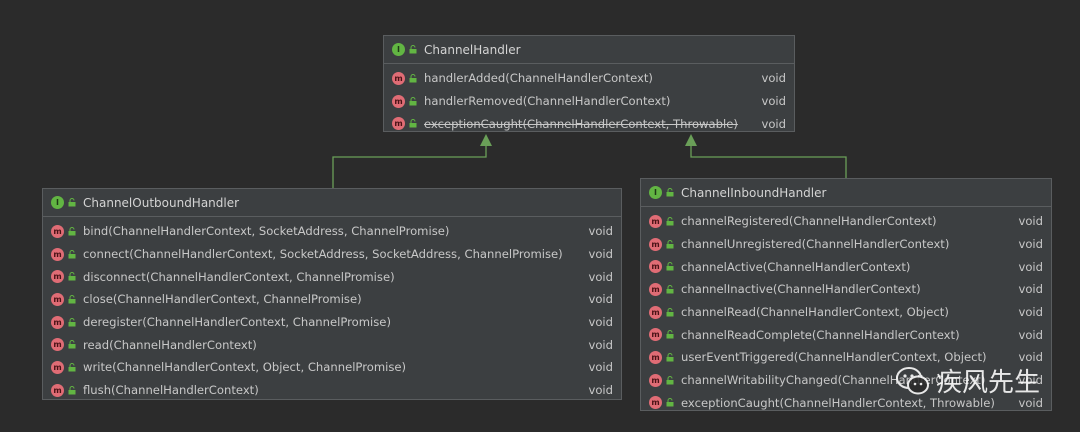  Describe the element at coordinates (796, 266) in the screenshot. I see `method-signature: channelActive(ChannelHandlerContext)` at that location.